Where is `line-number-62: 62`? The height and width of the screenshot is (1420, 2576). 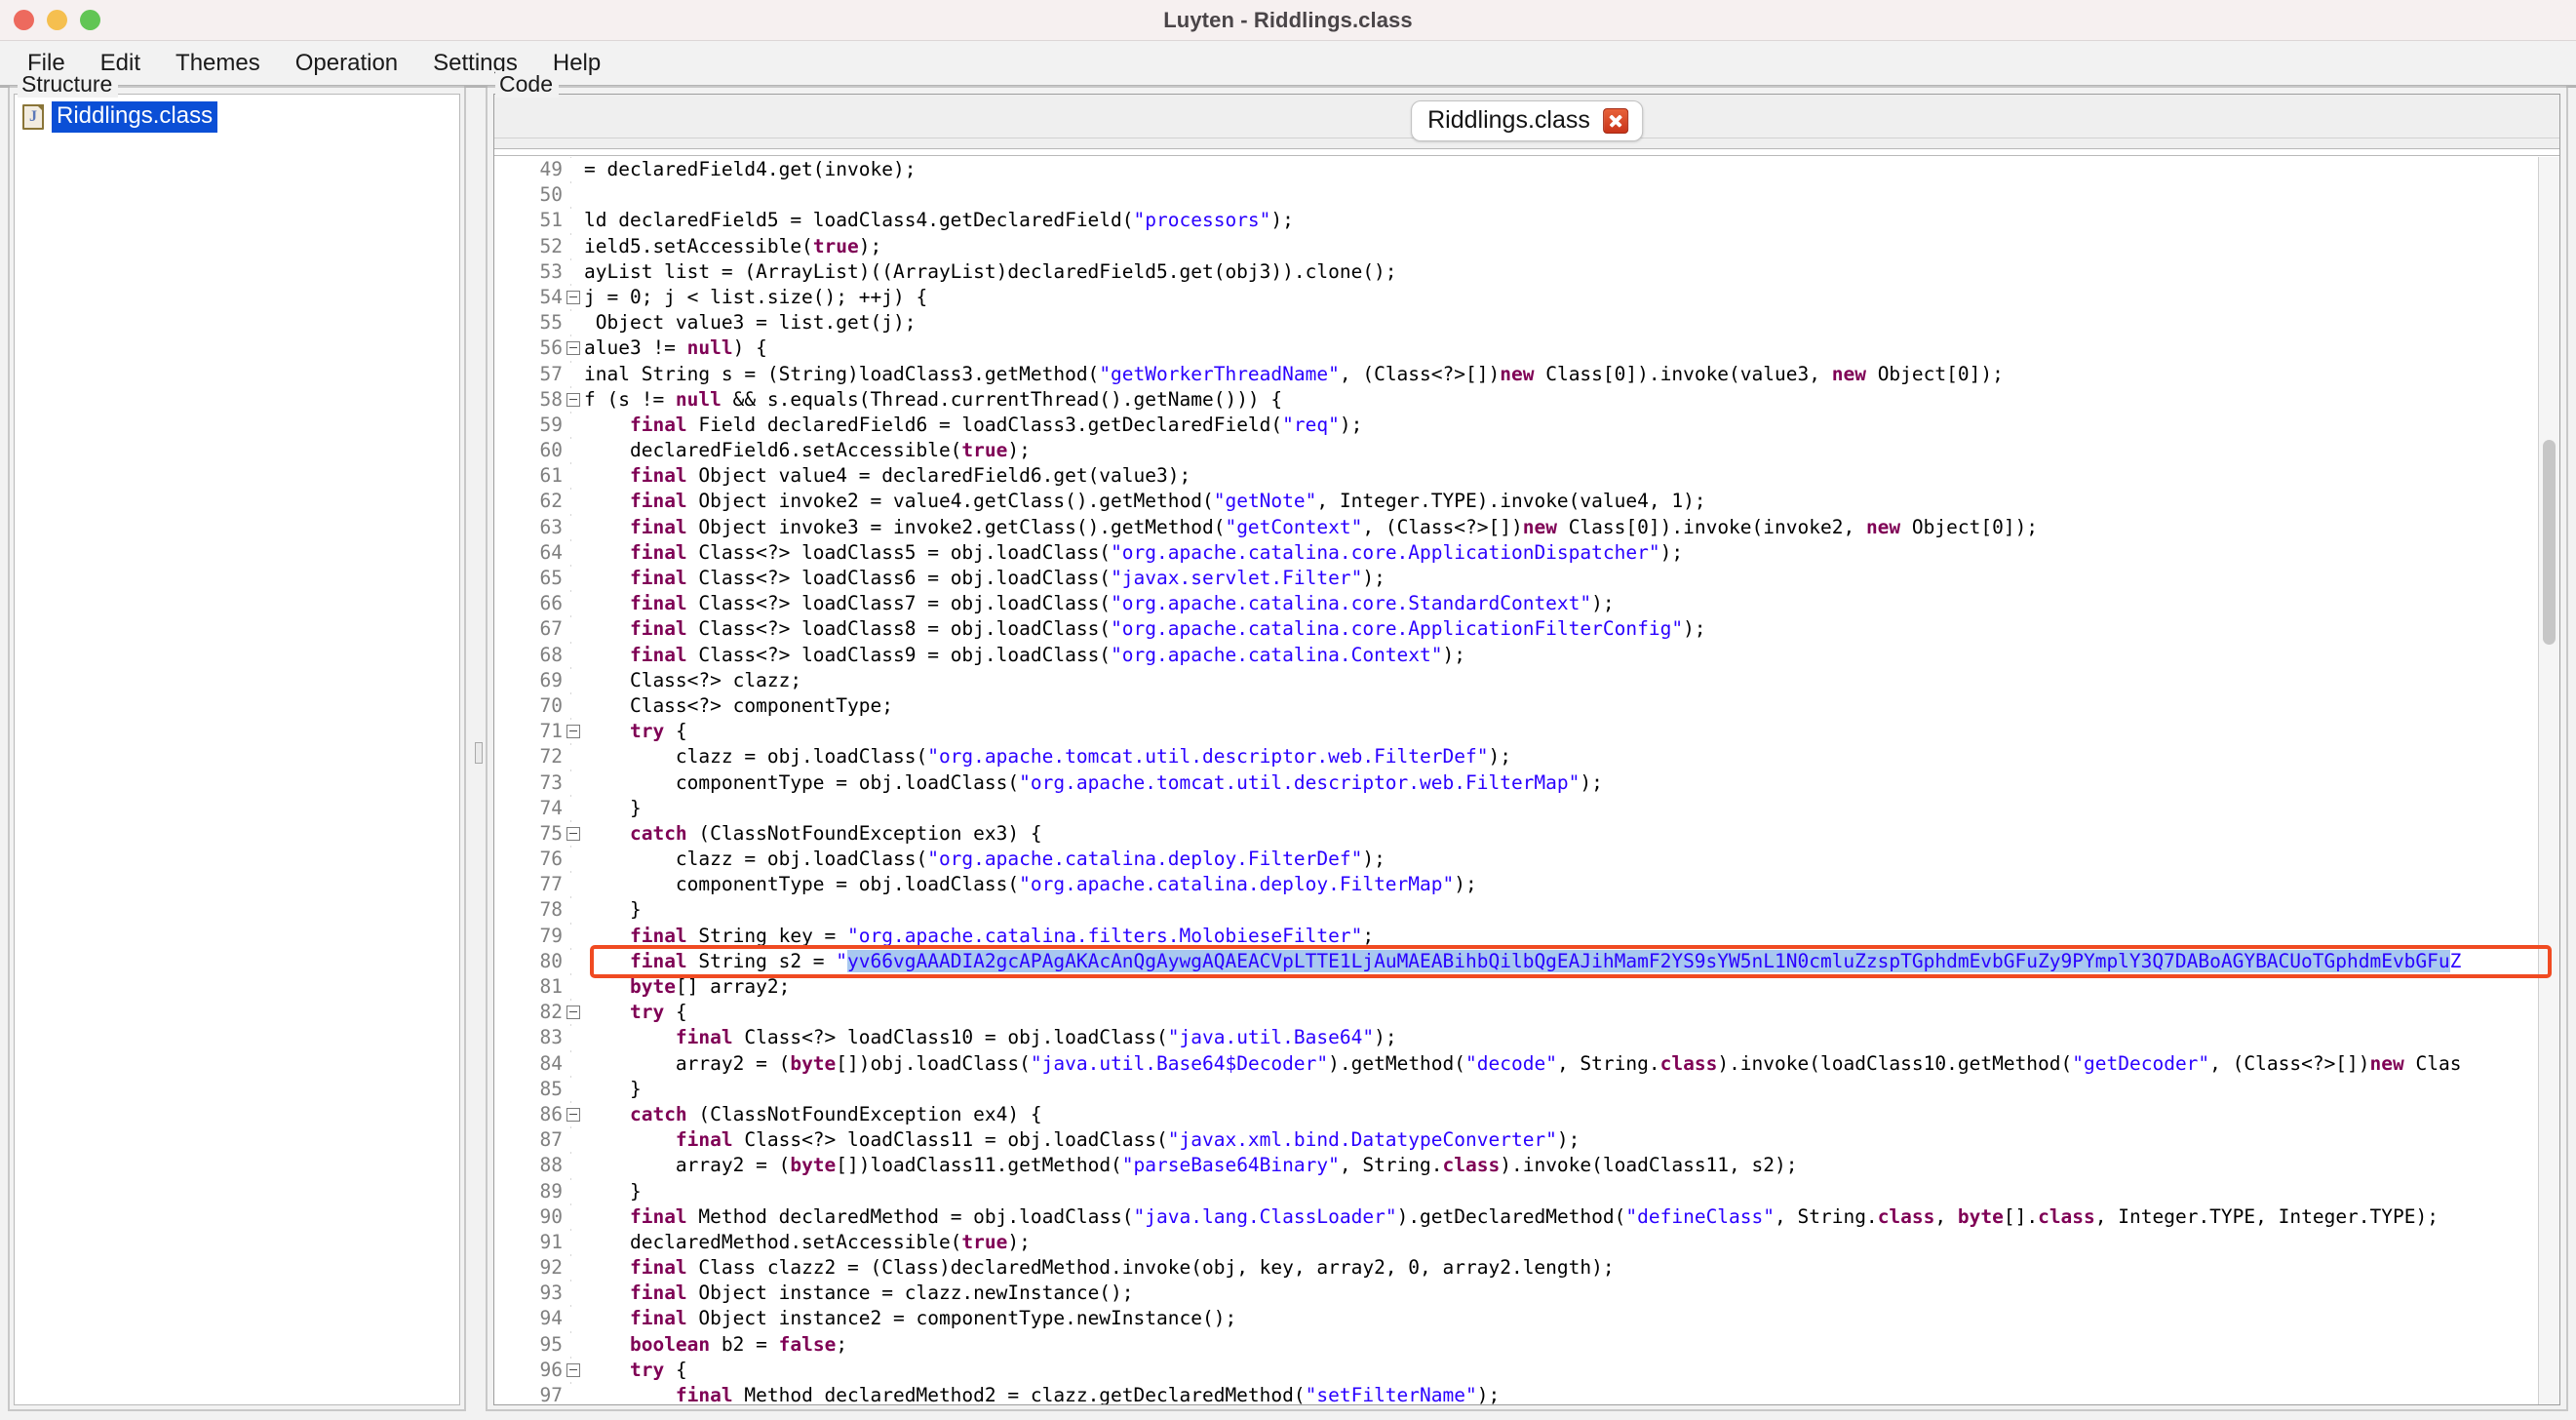
line-number-62: 62 is located at coordinates (529, 502).